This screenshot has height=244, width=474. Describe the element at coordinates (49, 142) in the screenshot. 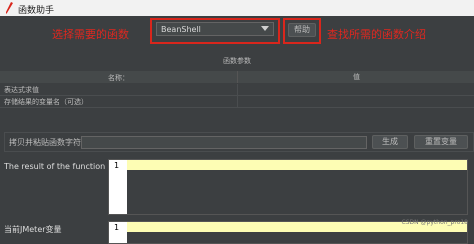

I see `paste-function-label: 拷贝并粘贴函数字符串` at that location.